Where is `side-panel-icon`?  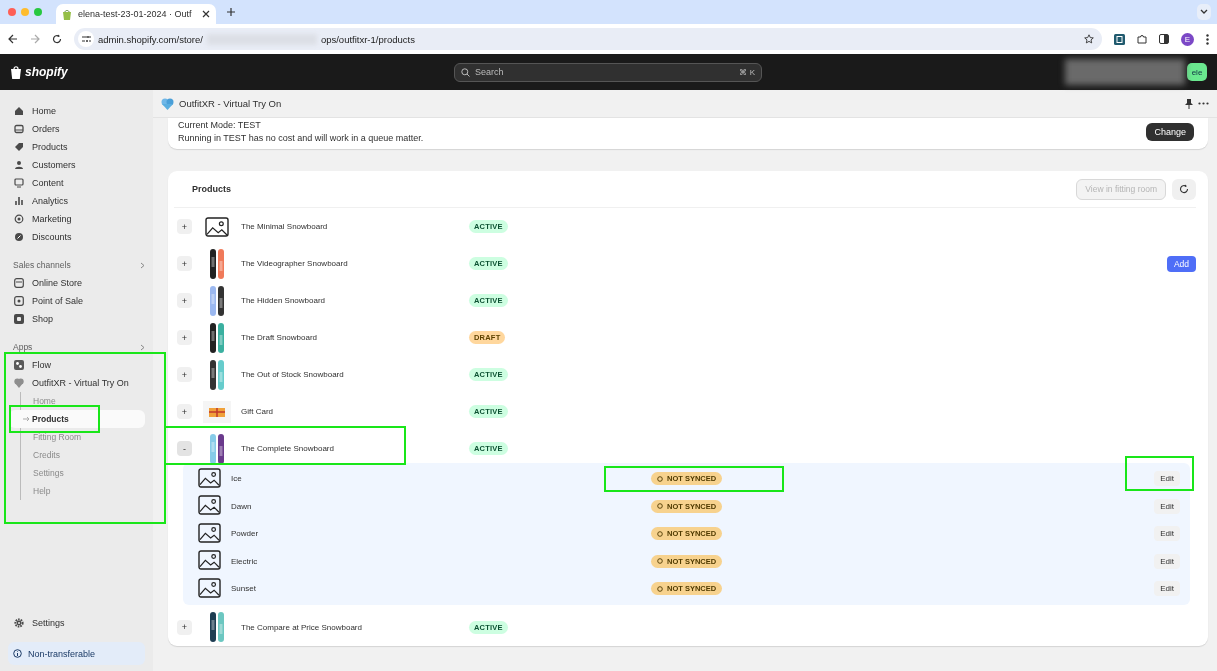 side-panel-icon is located at coordinates (1164, 39).